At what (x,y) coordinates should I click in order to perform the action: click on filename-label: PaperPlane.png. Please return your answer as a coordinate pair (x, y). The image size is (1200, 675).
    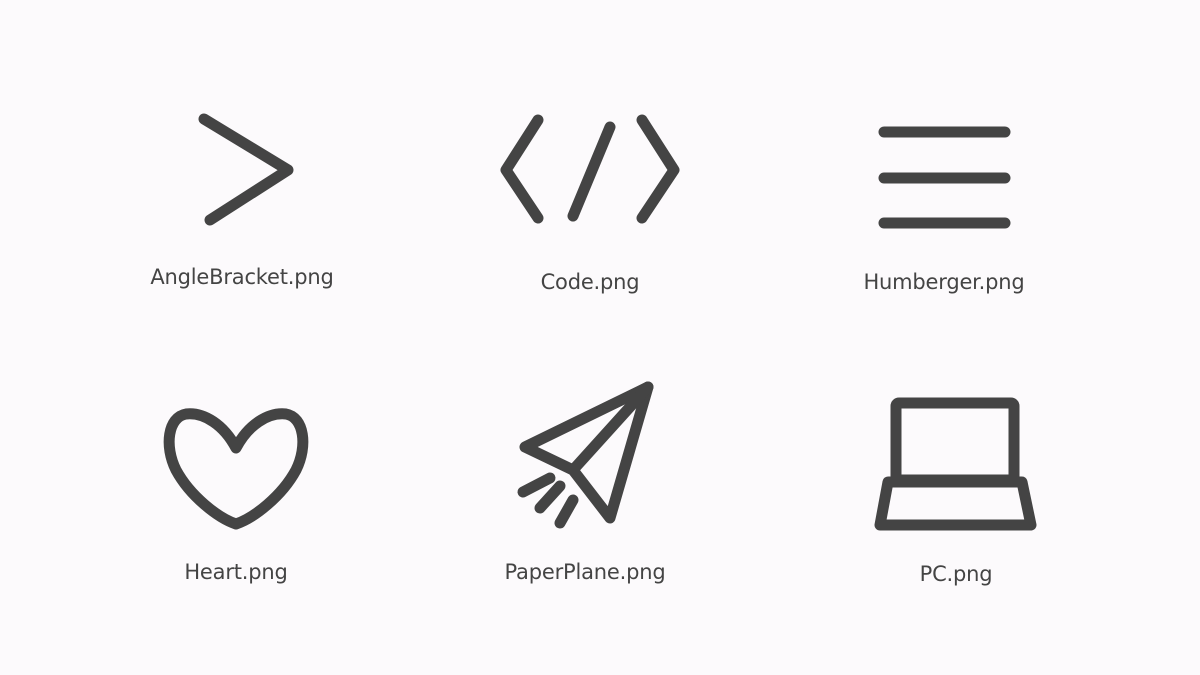
    Looking at the image, I should click on (585, 572).